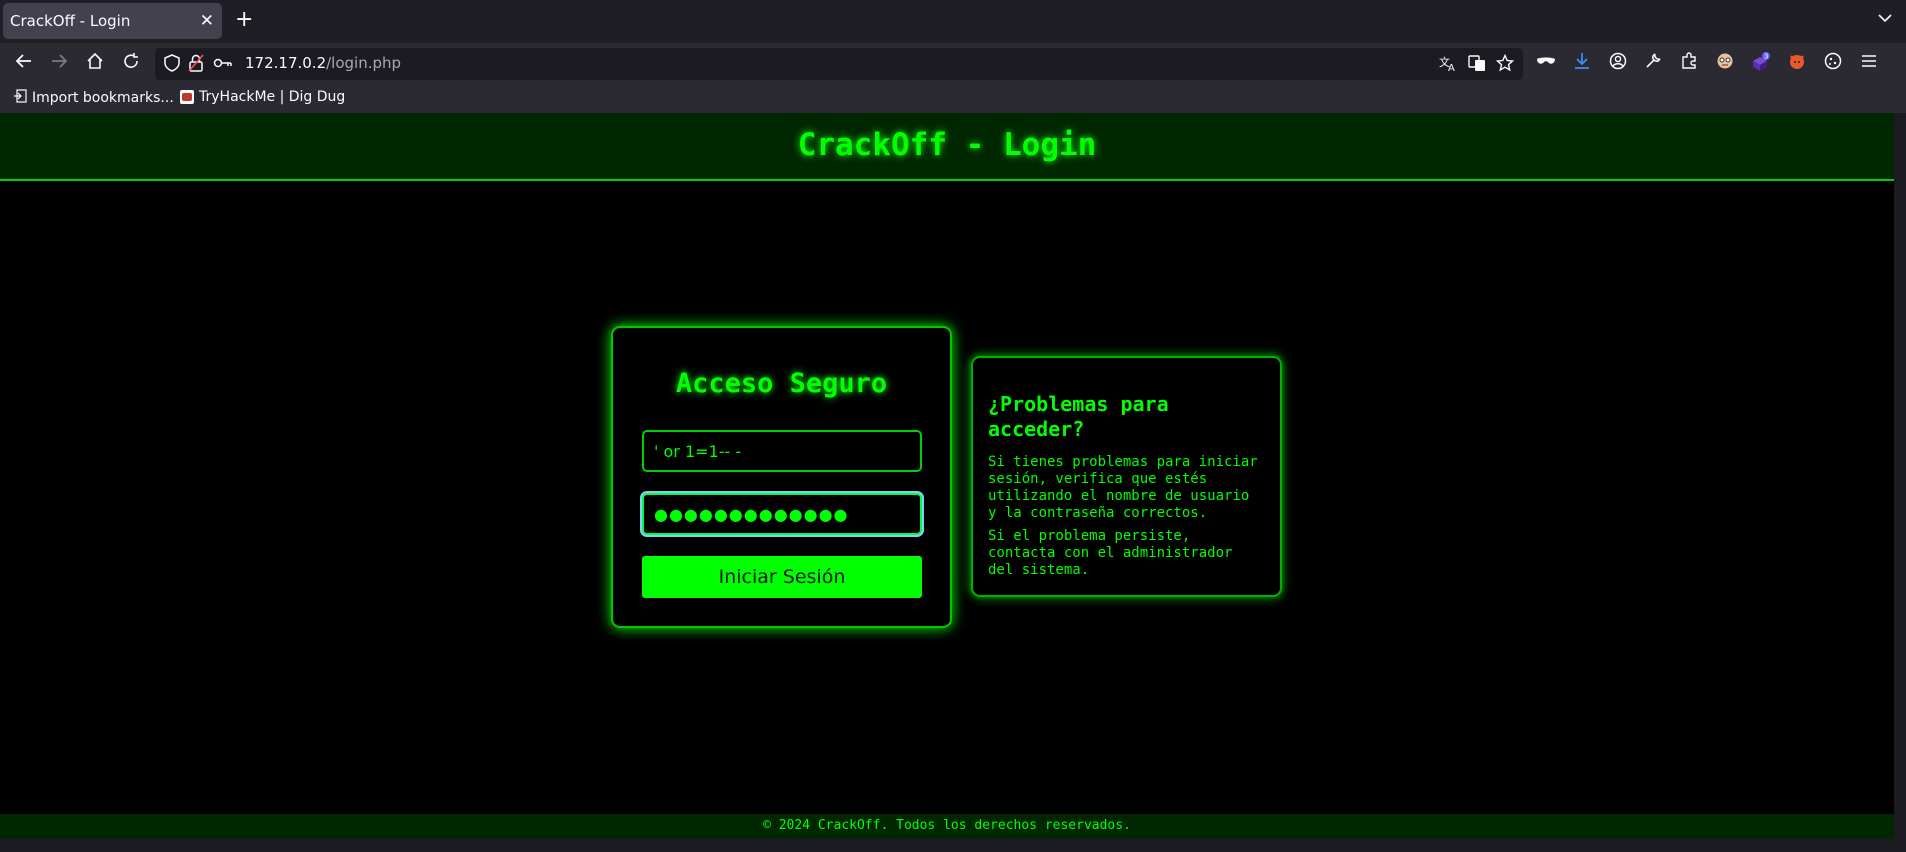  I want to click on menu-hamburger-icon, so click(1869, 64).